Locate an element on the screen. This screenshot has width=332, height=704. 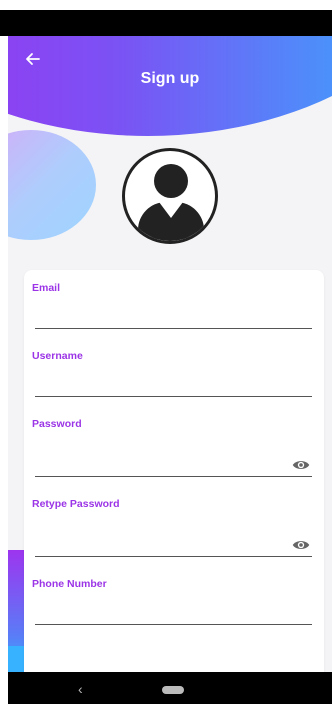
email-label: Email is located at coordinates (46, 288).